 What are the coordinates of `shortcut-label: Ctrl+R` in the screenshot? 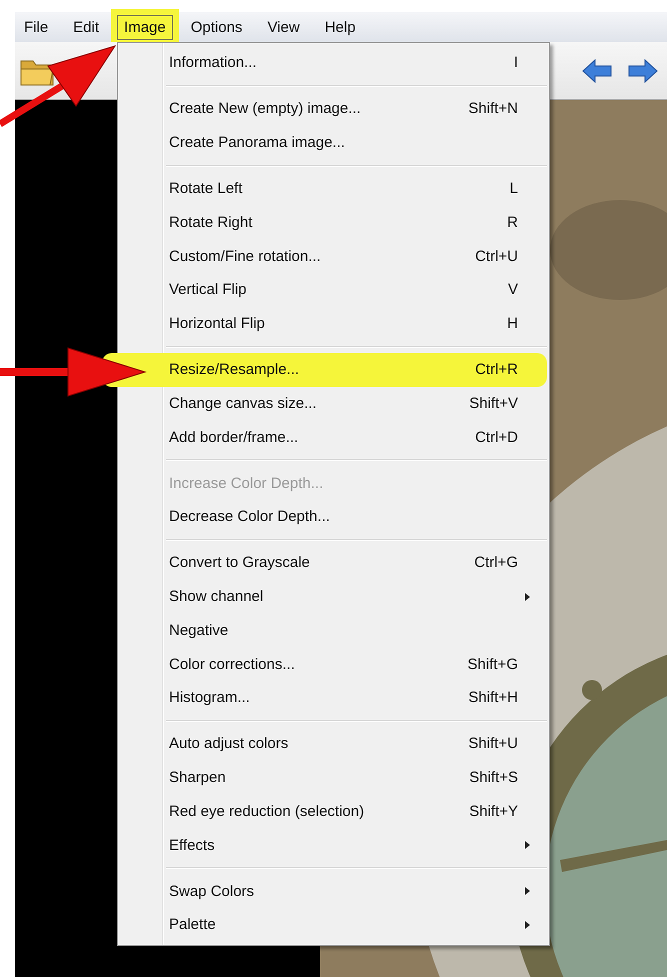 It's located at (496, 369).